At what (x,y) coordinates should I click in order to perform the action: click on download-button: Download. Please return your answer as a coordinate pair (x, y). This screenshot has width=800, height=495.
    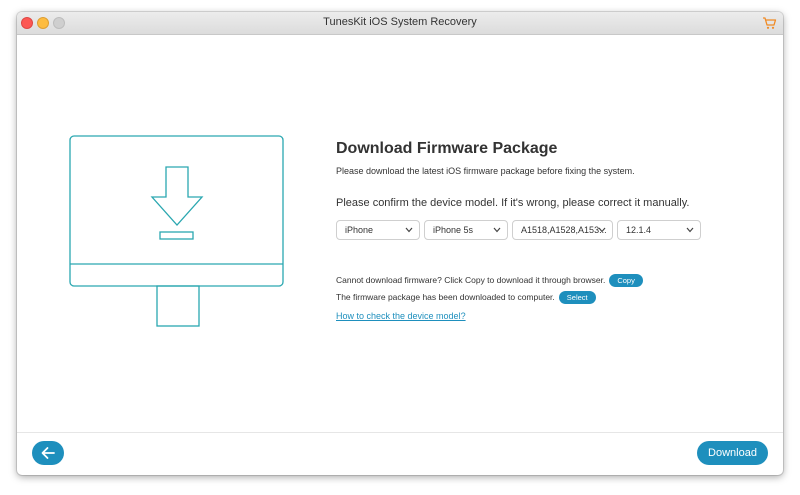
    Looking at the image, I should click on (732, 453).